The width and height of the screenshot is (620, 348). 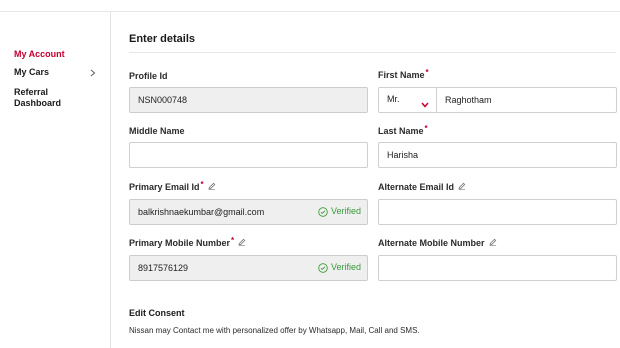 I want to click on first-name-field: Mr. Raghotham, so click(x=497, y=100).